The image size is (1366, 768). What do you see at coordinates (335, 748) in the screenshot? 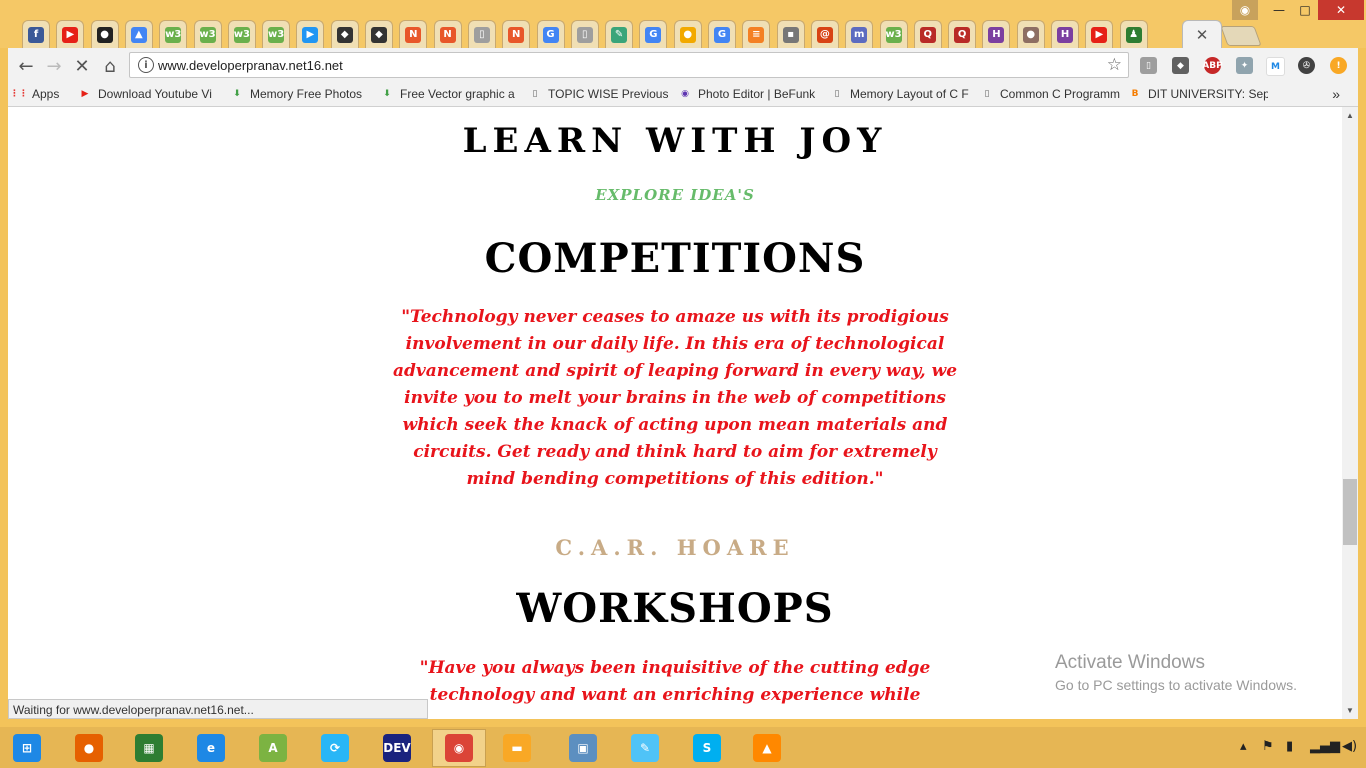
I see `taskbar-button: ⟳` at bounding box center [335, 748].